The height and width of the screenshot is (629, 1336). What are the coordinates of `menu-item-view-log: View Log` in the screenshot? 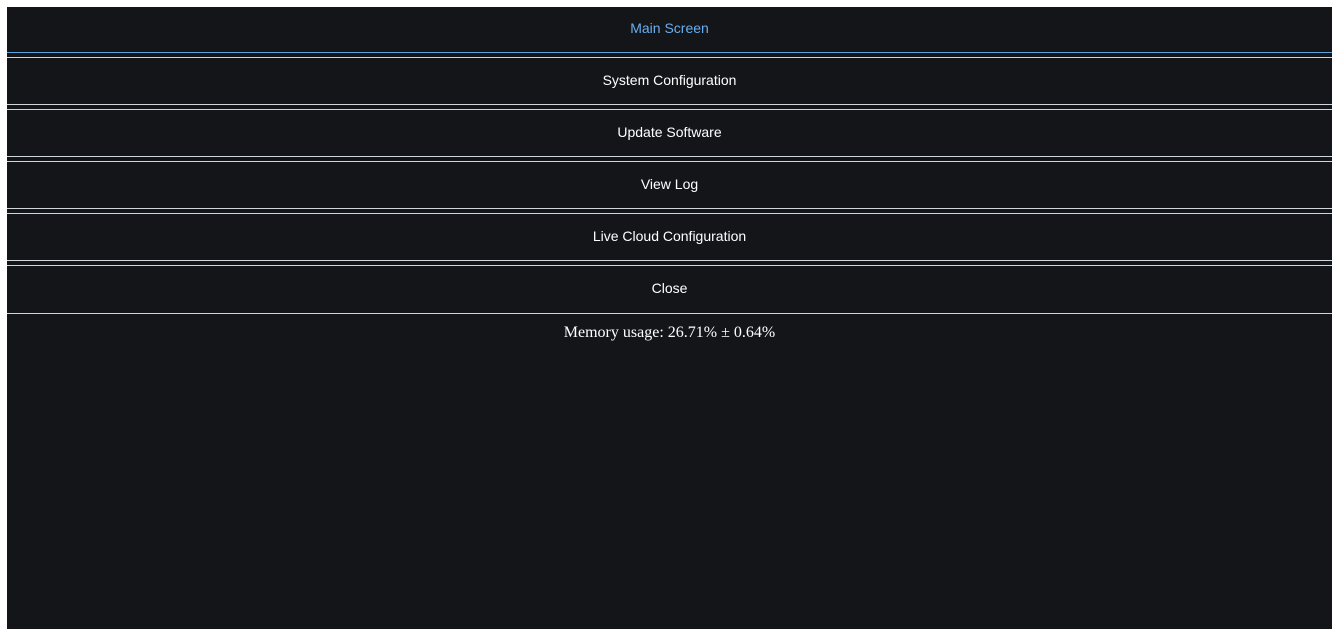 It's located at (669, 188).